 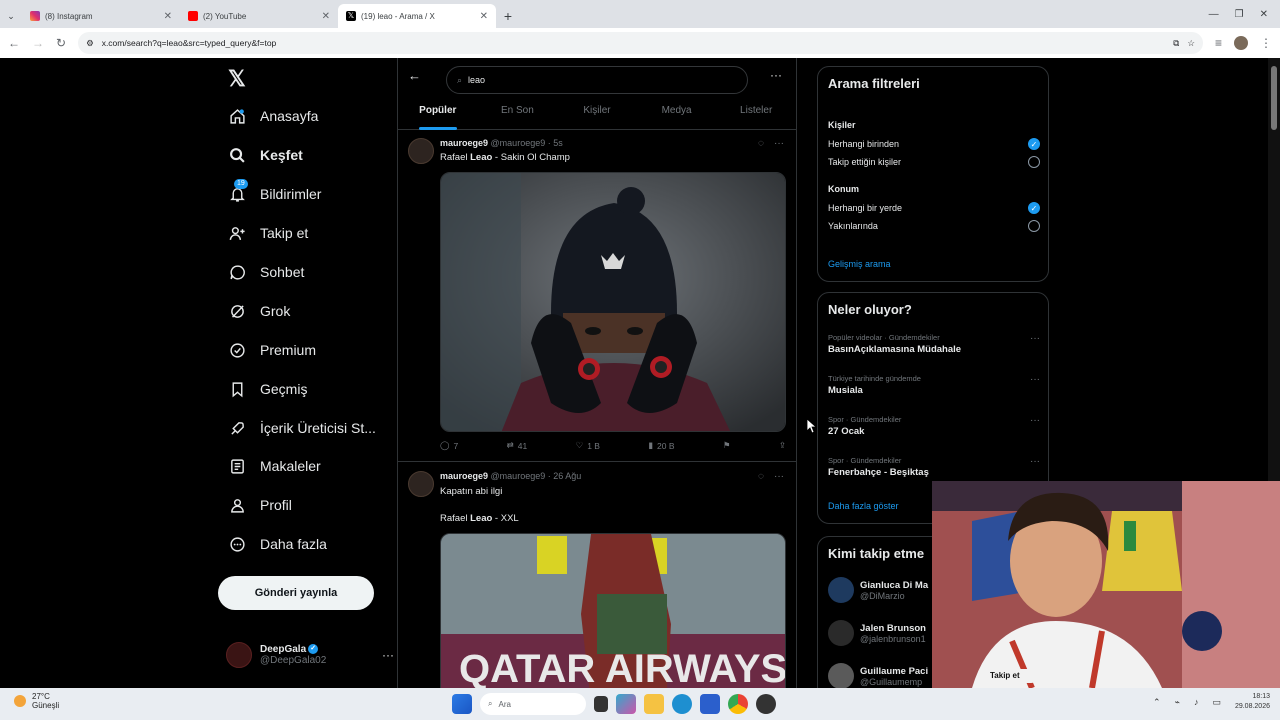 I want to click on nav-home: Anasayfa, so click(x=273, y=116).